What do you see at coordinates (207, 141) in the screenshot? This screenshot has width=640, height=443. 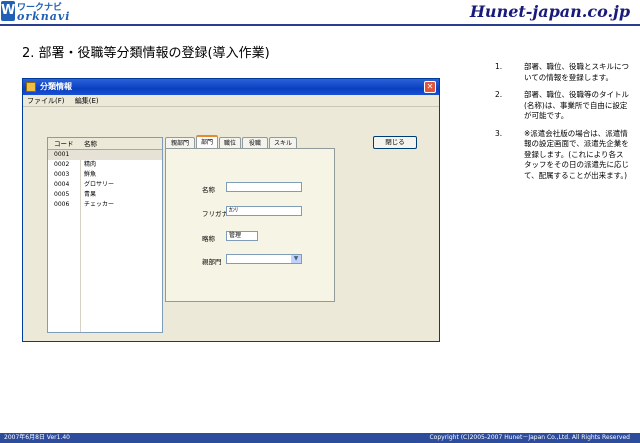 I see `tab-department: 部門` at bounding box center [207, 141].